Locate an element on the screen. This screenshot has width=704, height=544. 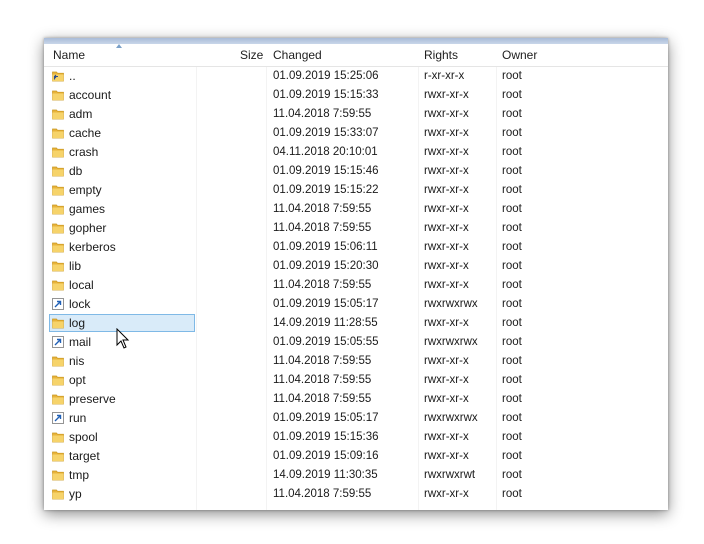
file-row: crash 04.11.2018 20:10:01 rwxr-xr-x root is located at coordinates (356, 152).